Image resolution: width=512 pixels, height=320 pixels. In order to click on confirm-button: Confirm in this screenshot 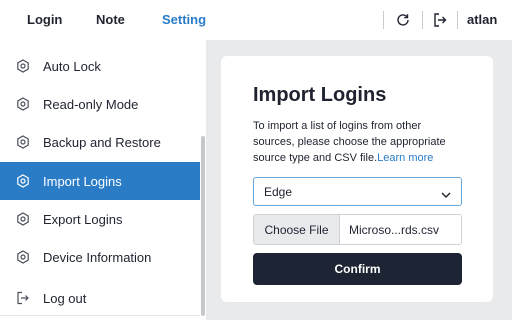, I will do `click(357, 269)`.